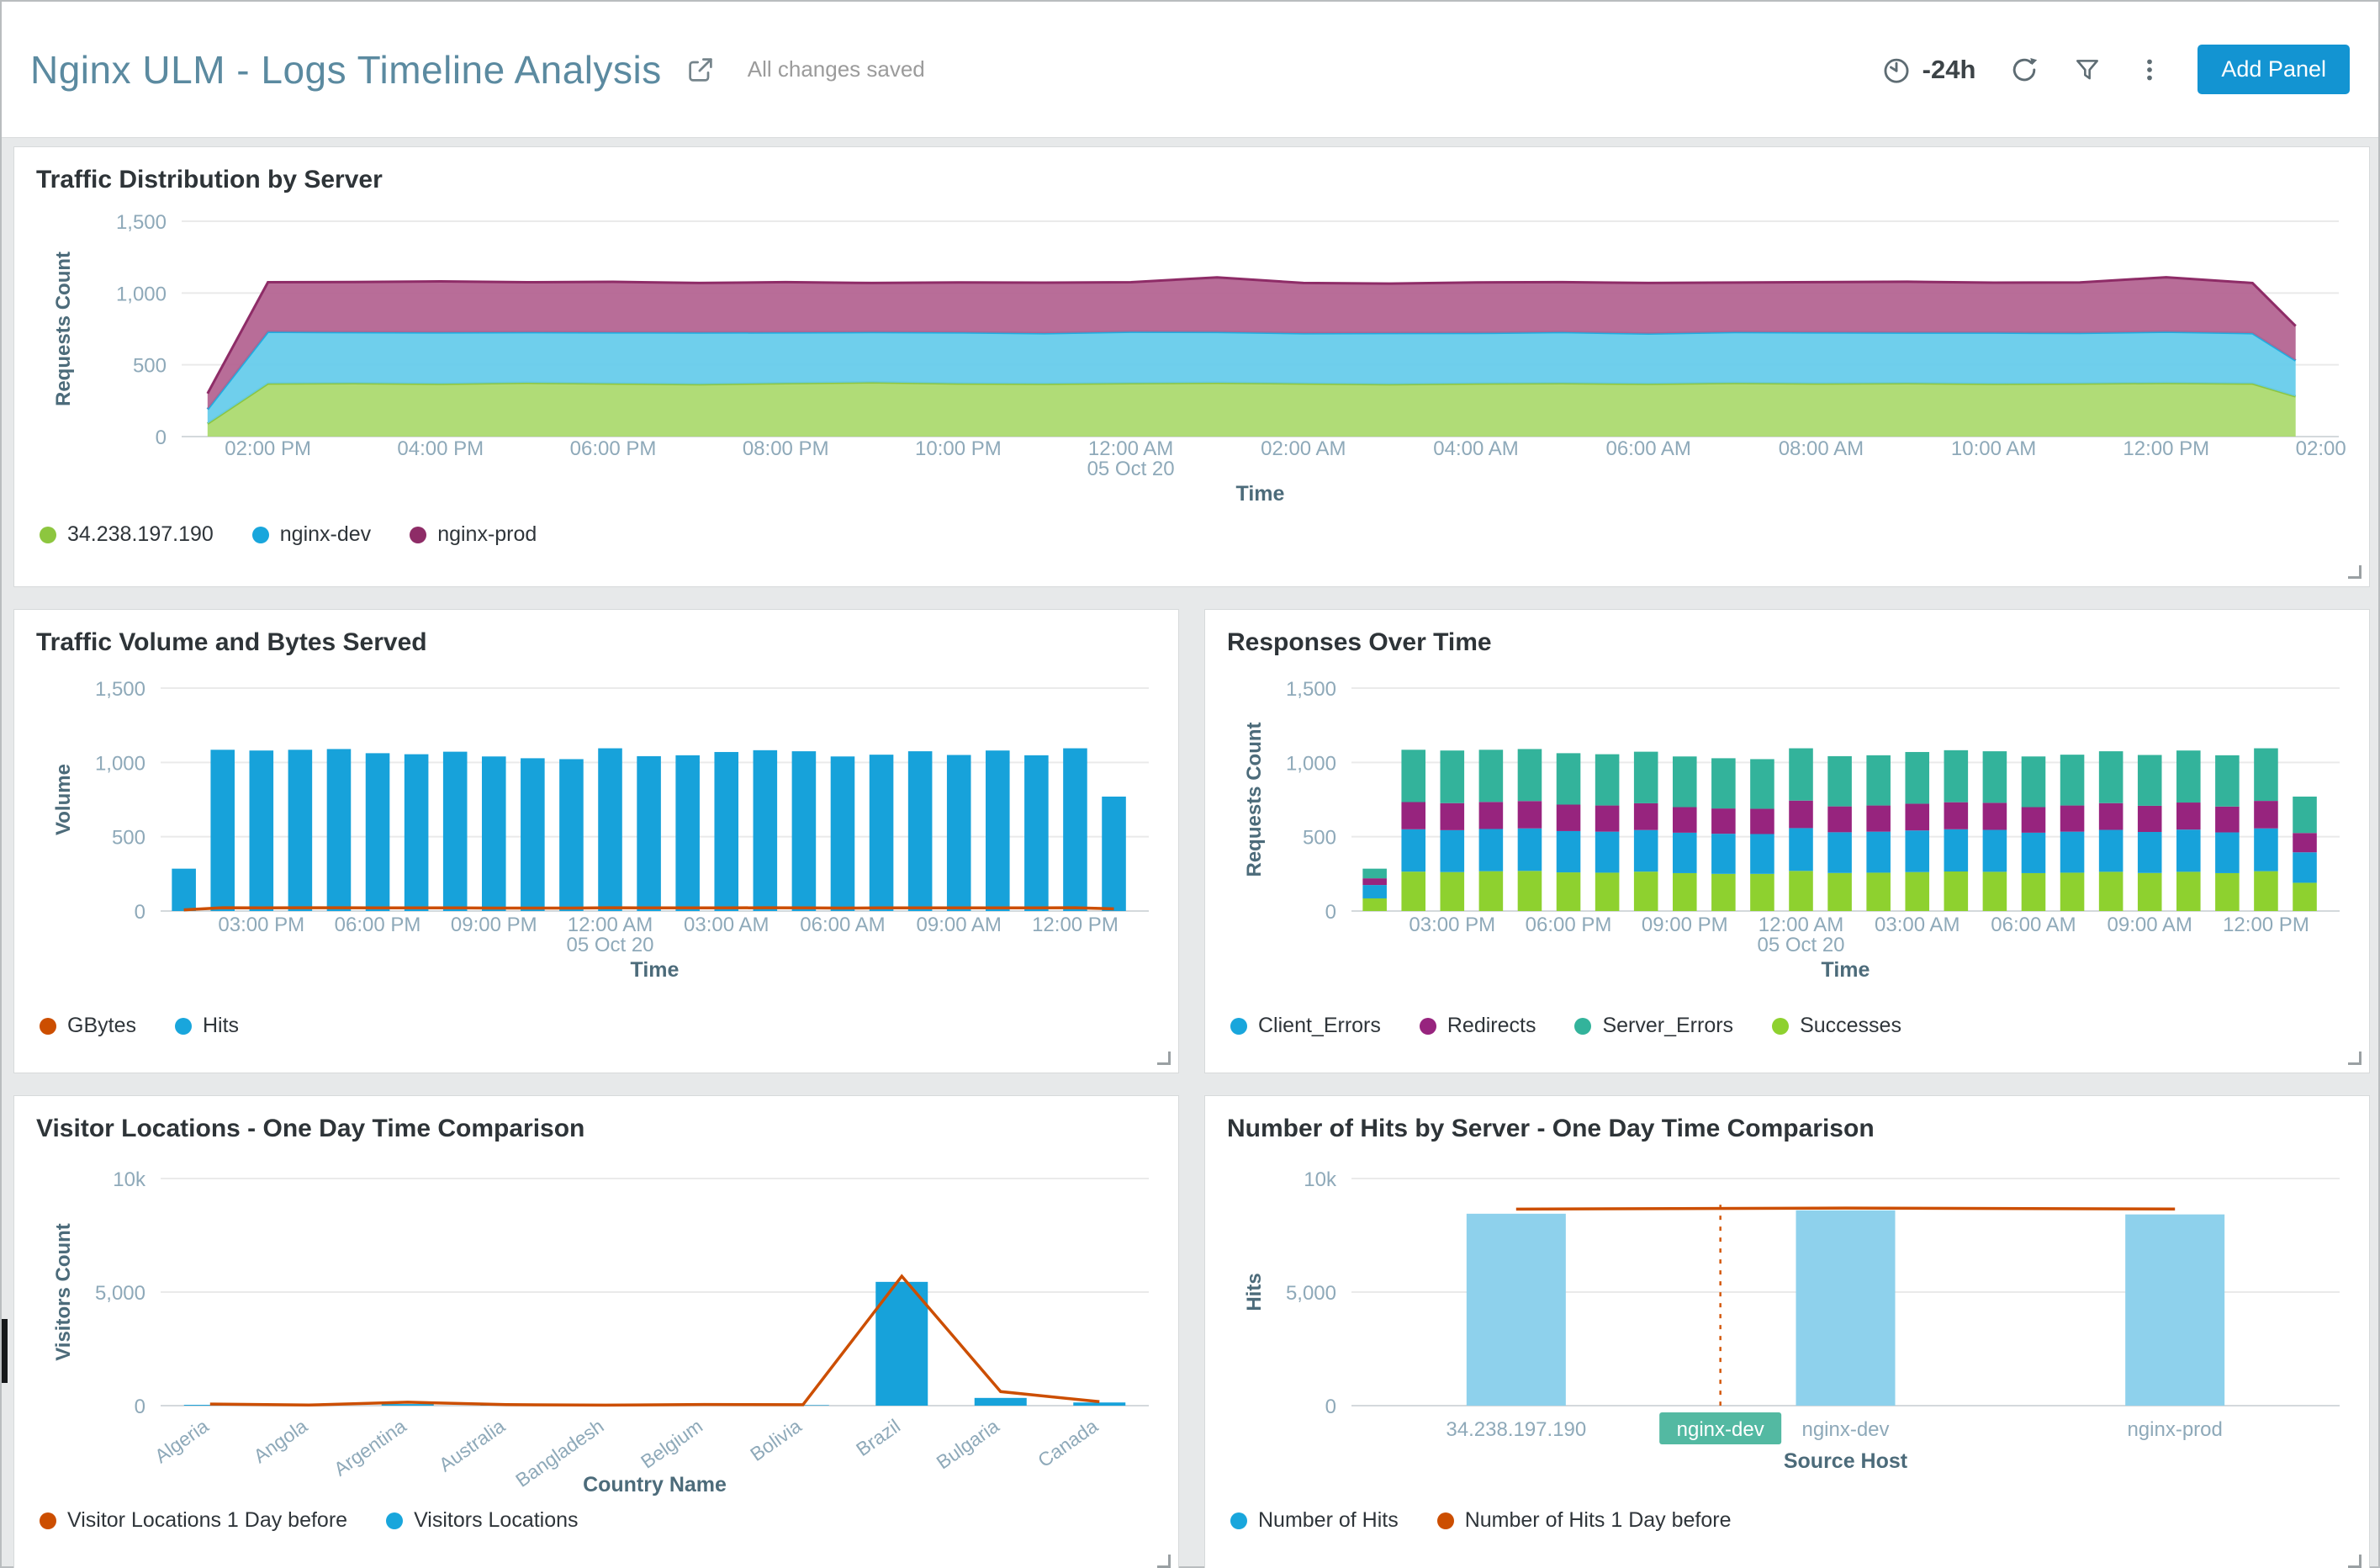  I want to click on svg-text: 10:00 PM, so click(958, 448).